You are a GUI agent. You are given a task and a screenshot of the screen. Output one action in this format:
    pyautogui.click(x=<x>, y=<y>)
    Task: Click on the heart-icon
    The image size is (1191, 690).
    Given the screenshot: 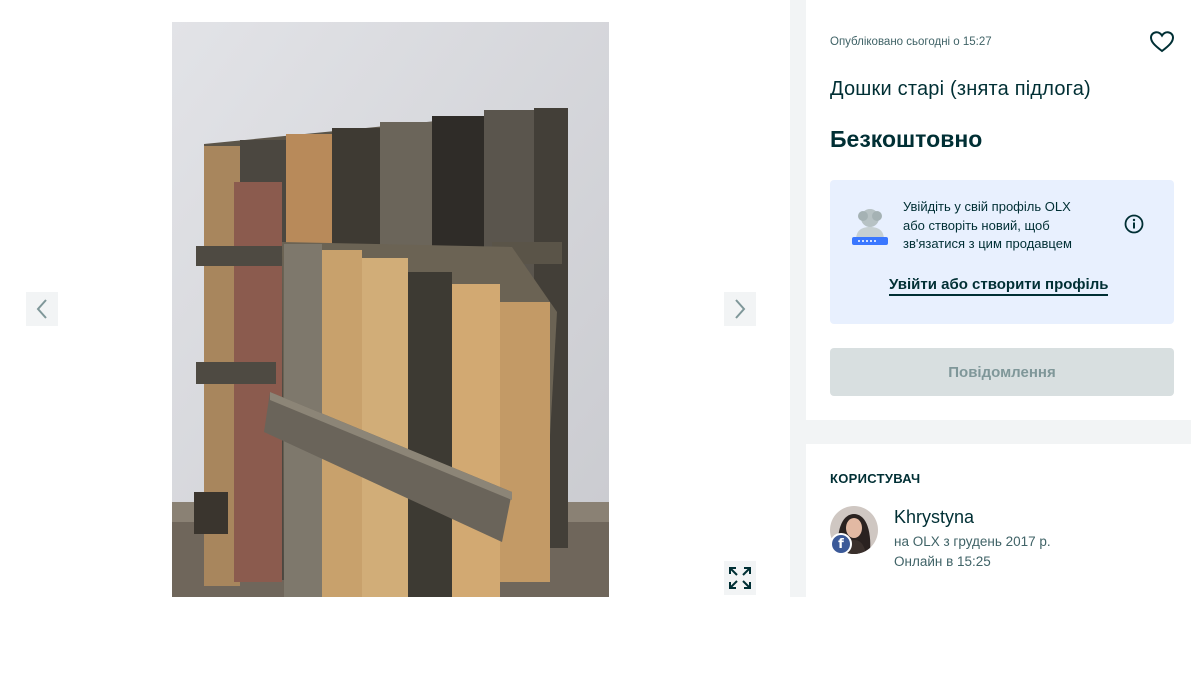 What is the action you would take?
    pyautogui.click(x=1162, y=42)
    